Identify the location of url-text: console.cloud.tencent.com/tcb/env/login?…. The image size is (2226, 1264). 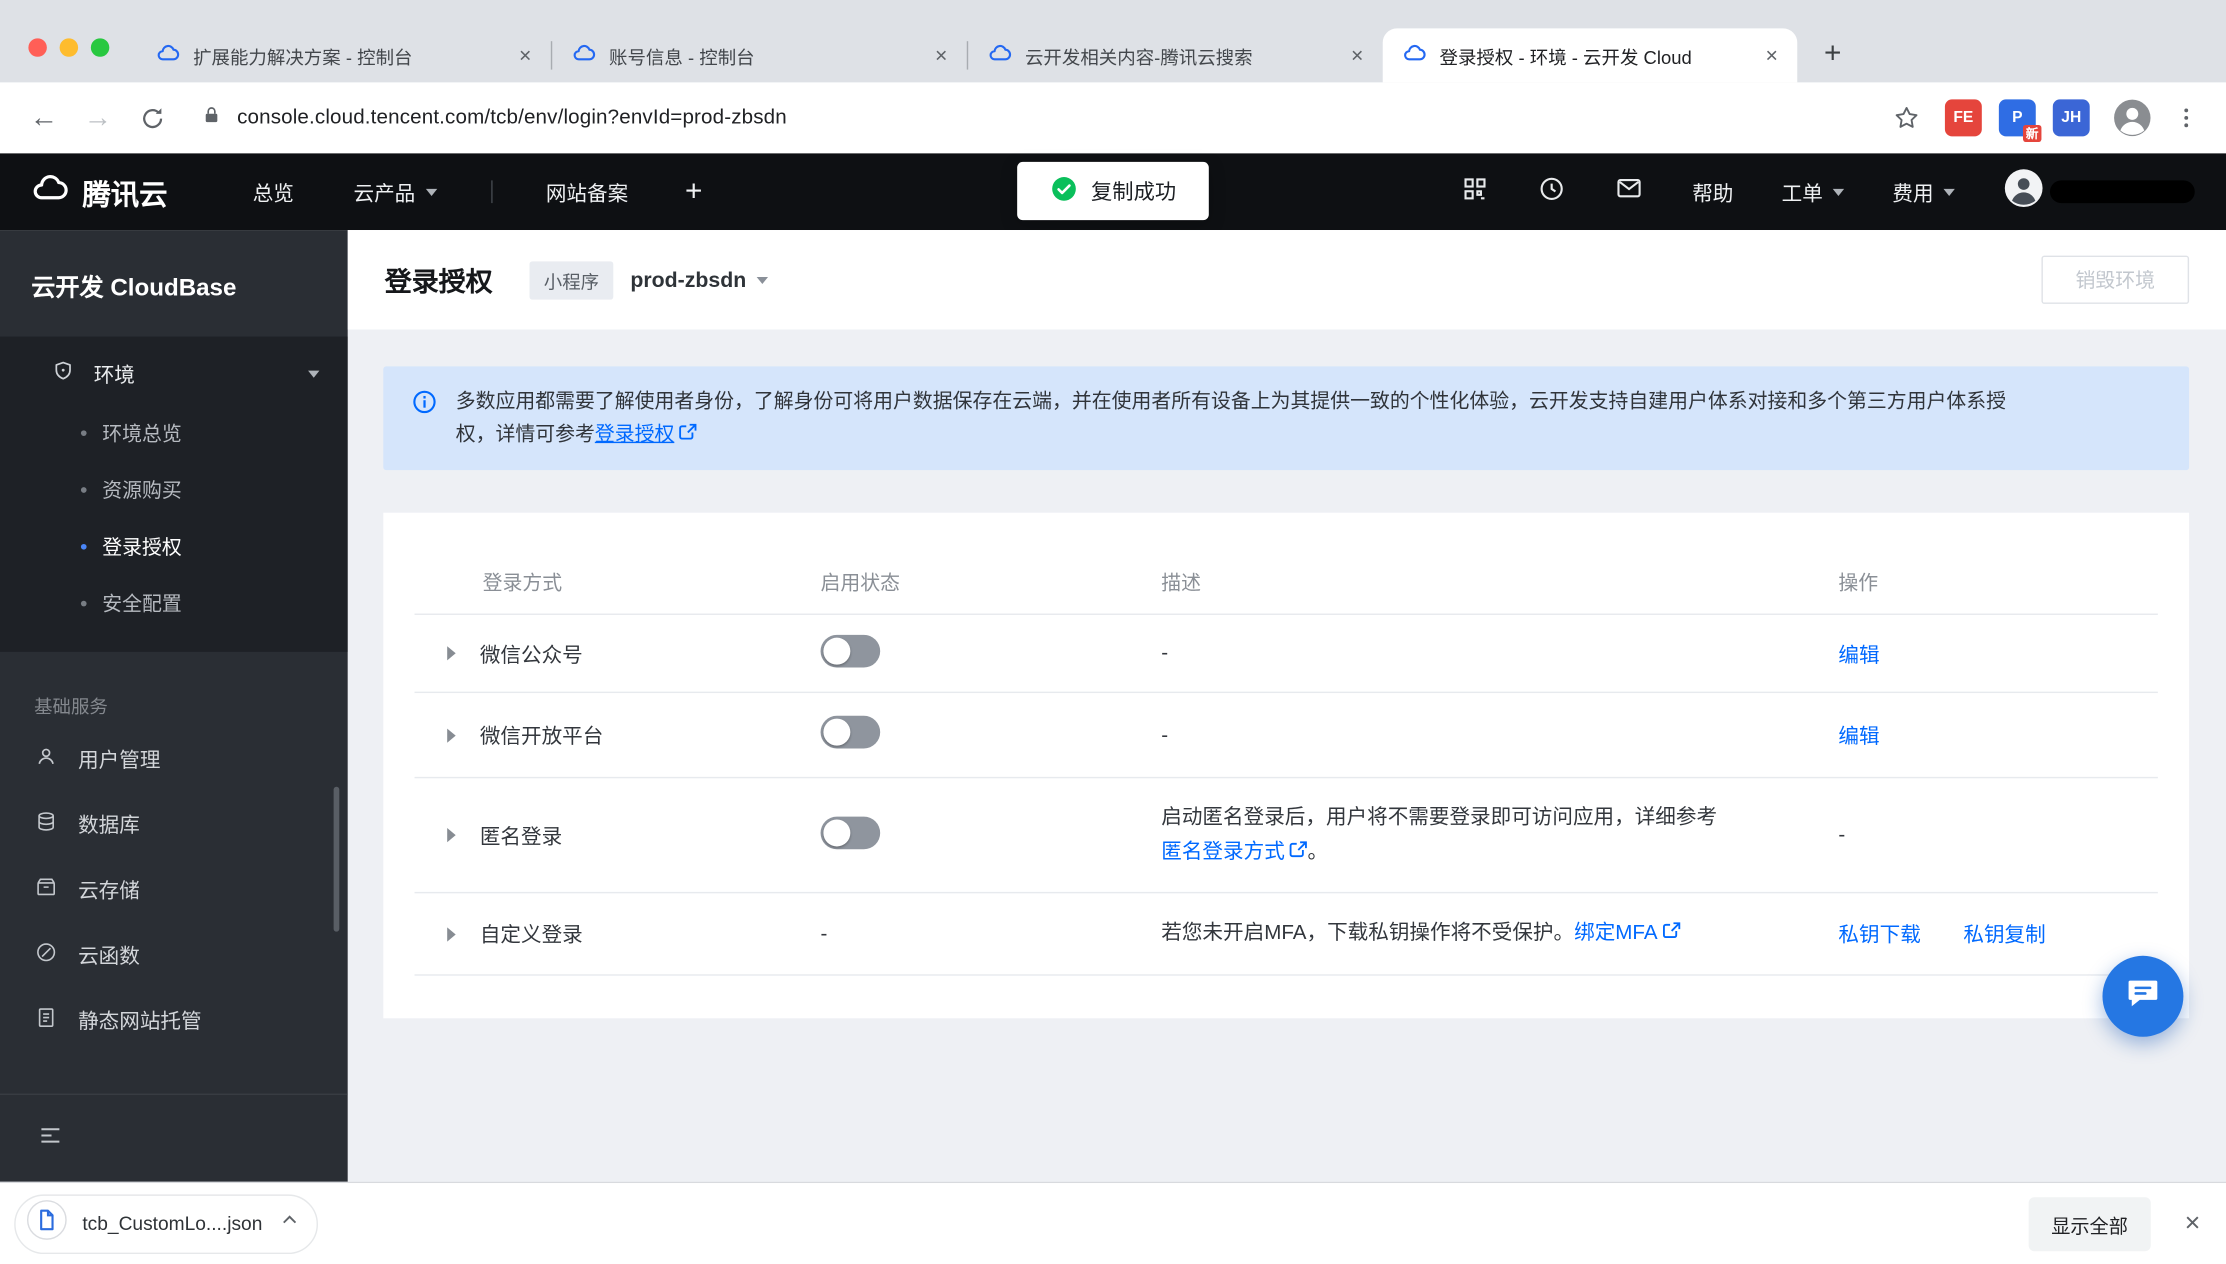
(512, 118).